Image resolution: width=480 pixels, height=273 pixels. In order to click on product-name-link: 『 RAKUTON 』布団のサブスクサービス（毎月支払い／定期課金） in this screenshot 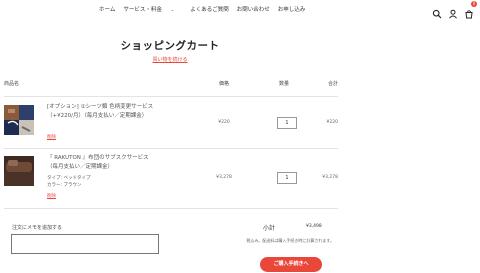, I will do `click(102, 163)`.